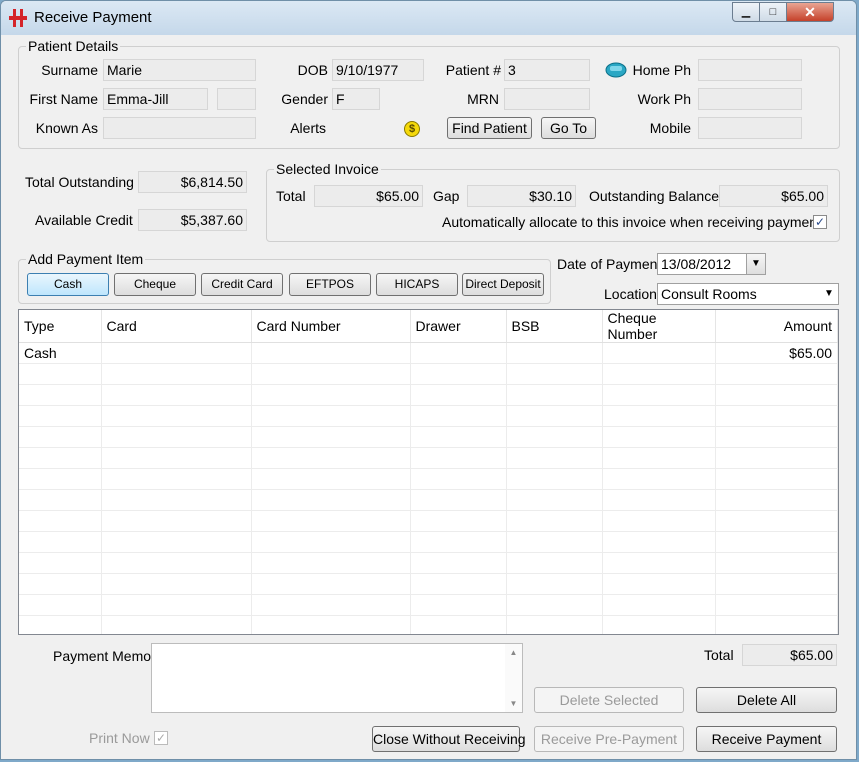 This screenshot has height=762, width=859. I want to click on patient-number-field: 3, so click(547, 70).